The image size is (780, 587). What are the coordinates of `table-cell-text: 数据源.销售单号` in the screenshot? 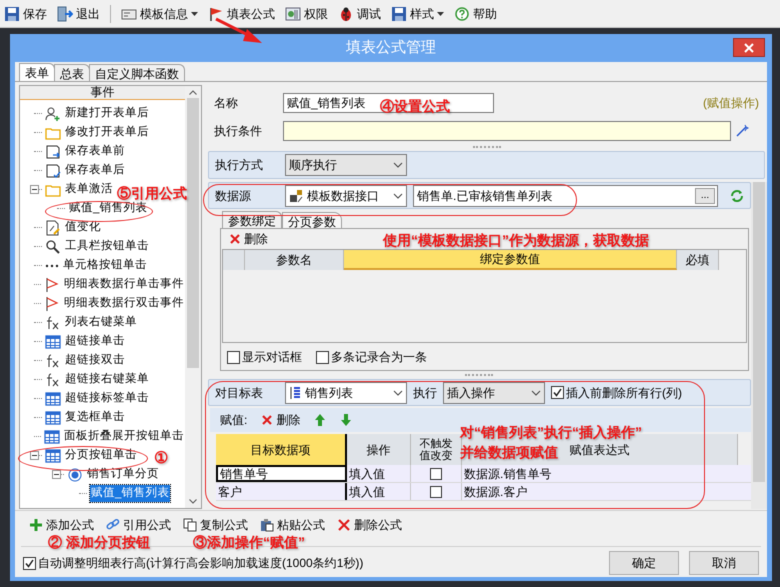 It's located at (507, 474).